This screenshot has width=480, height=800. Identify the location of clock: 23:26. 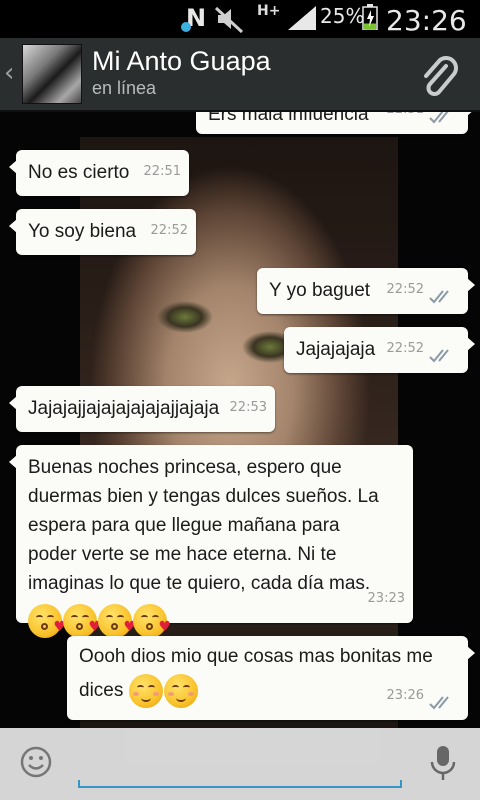
(426, 20).